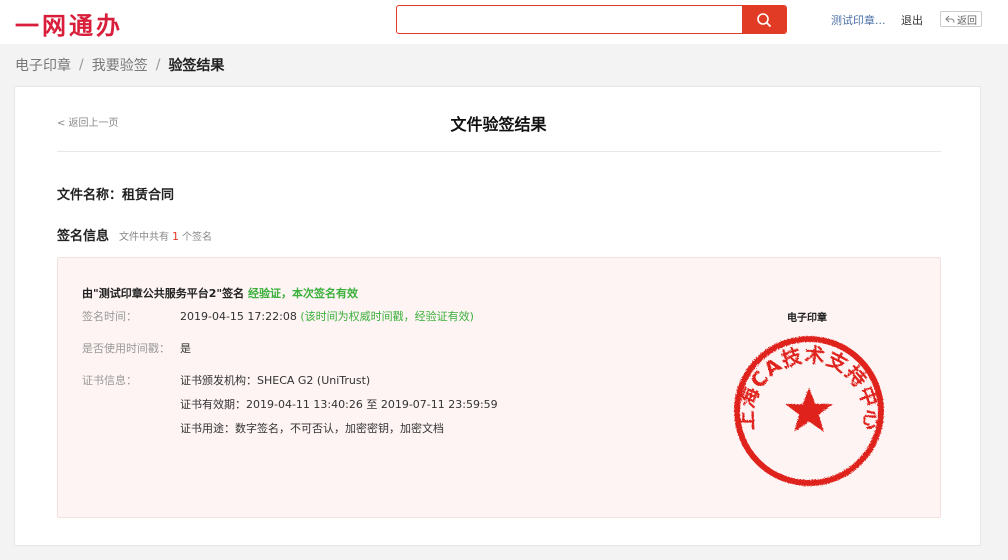 The width and height of the screenshot is (1008, 560). Describe the element at coordinates (950, 19) in the screenshot. I see `back-arrow-icon` at that location.